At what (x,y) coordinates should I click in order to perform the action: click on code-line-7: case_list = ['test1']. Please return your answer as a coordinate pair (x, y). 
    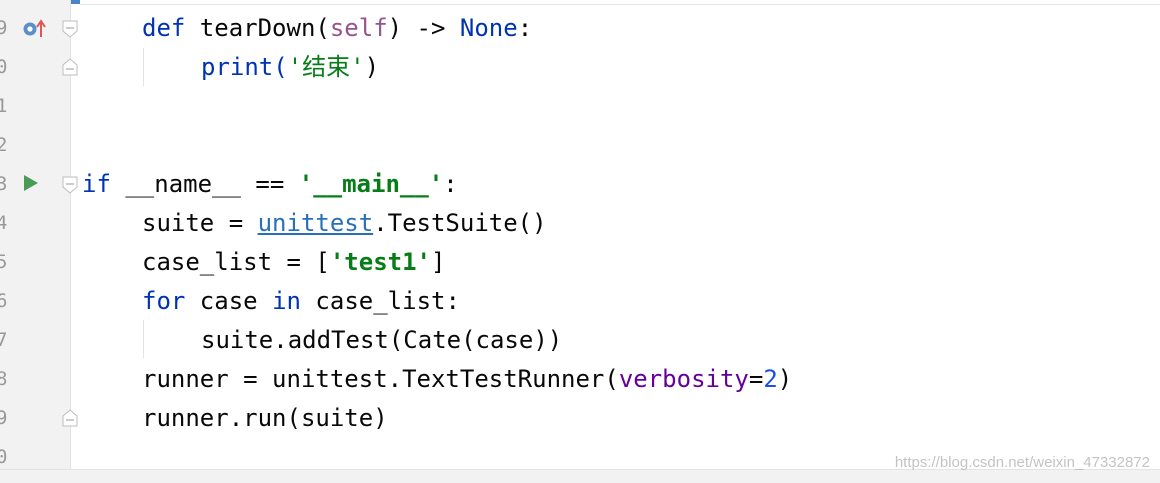
    Looking at the image, I should click on (293, 262).